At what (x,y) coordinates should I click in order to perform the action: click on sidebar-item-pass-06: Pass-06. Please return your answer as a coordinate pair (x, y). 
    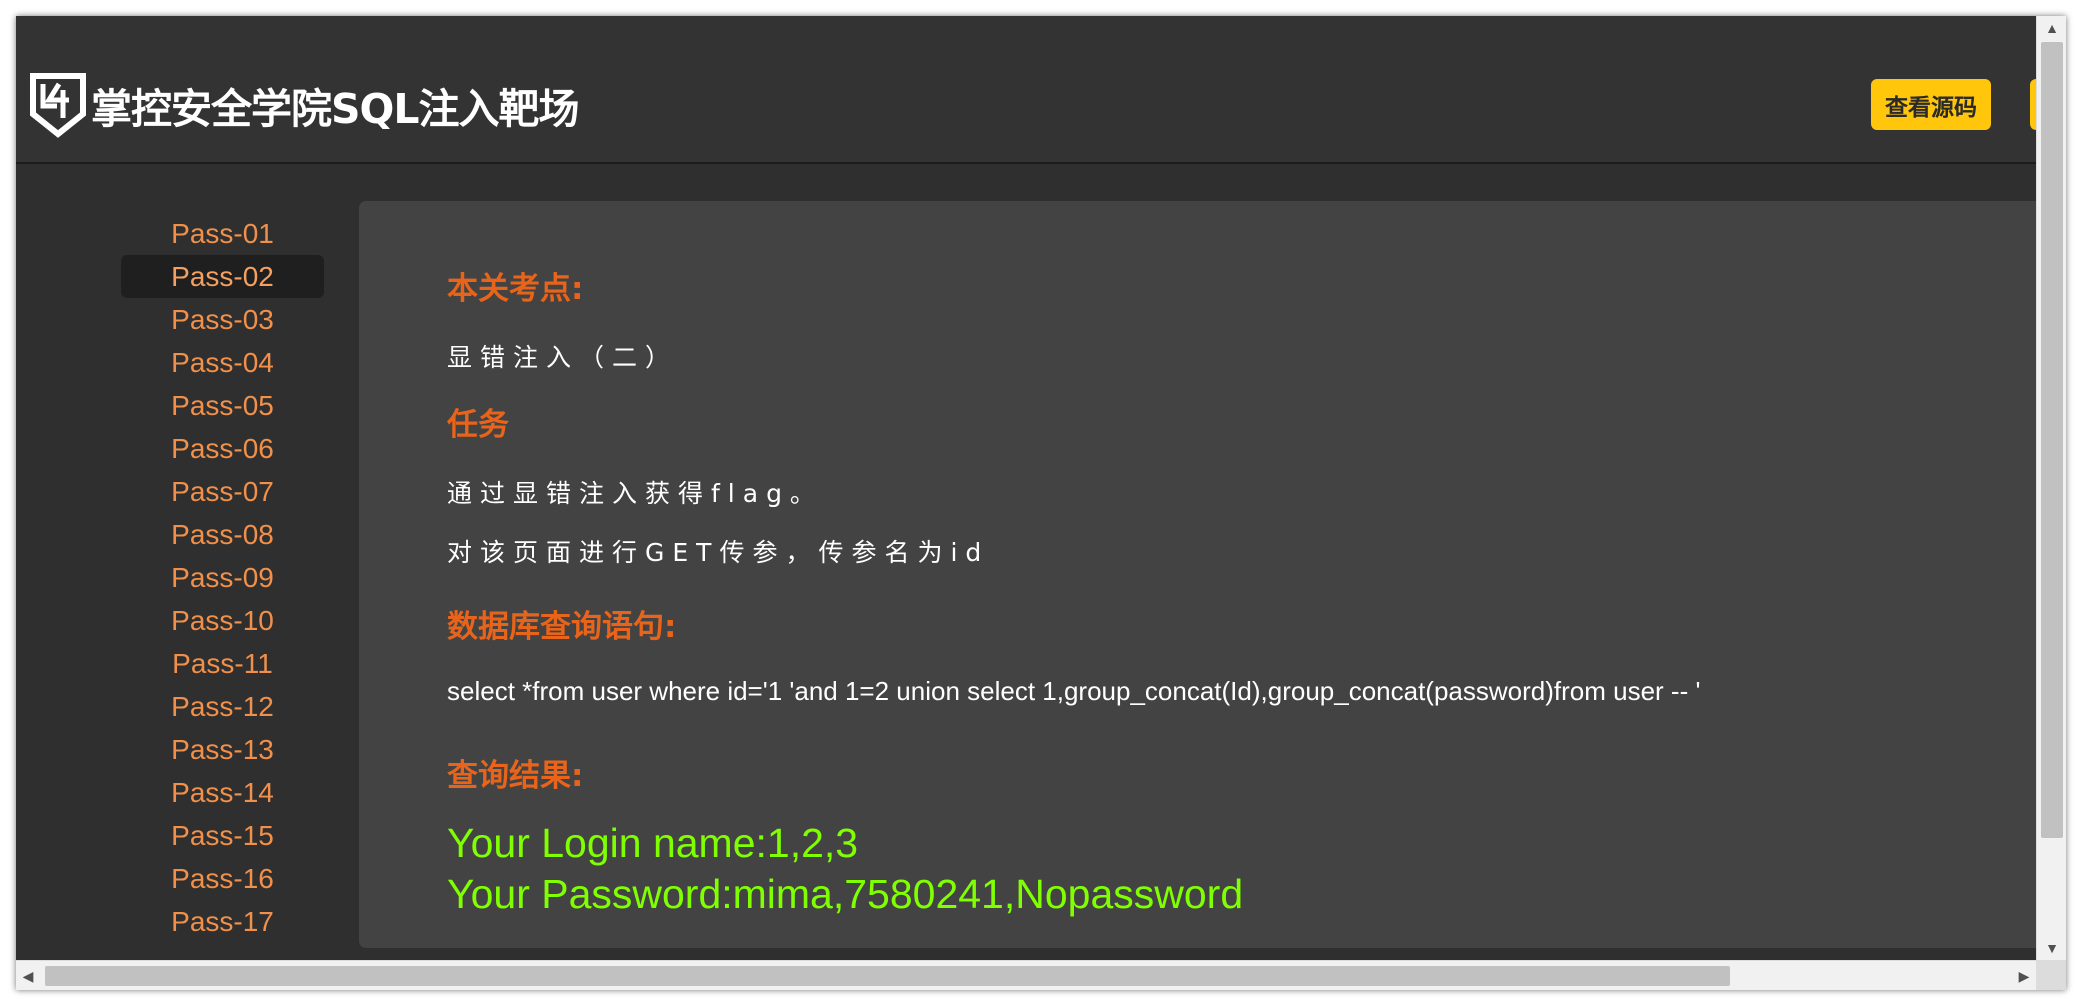
    Looking at the image, I should click on (222, 448).